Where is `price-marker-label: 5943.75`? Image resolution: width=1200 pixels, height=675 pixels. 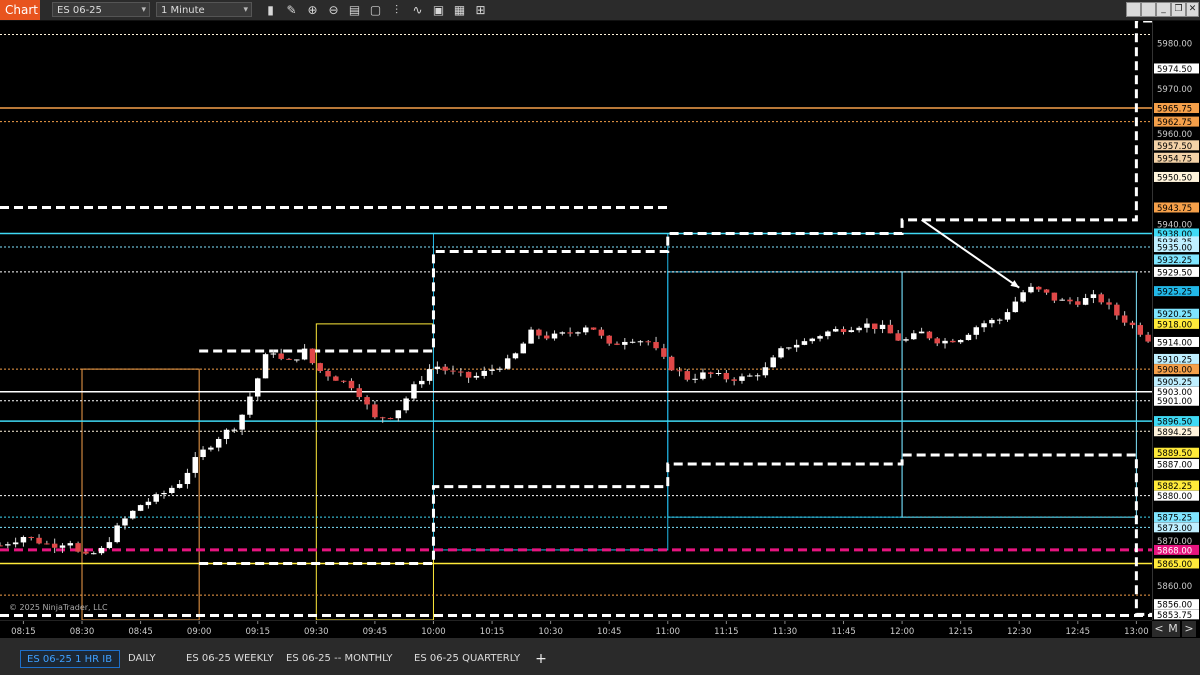 price-marker-label: 5943.75 is located at coordinates (1174, 209).